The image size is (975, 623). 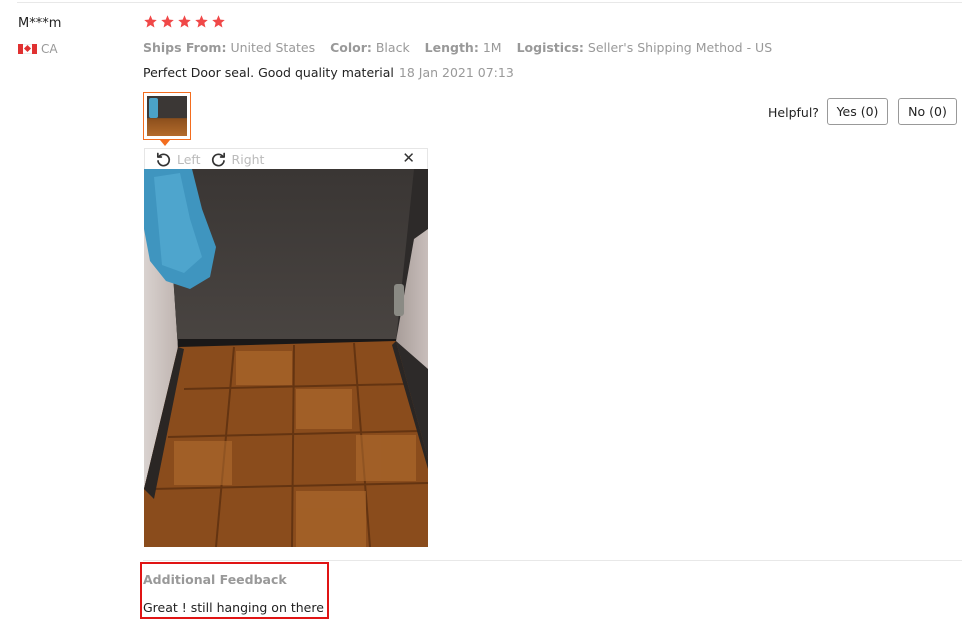 I want to click on thumbnail-pointer, so click(x=165, y=143).